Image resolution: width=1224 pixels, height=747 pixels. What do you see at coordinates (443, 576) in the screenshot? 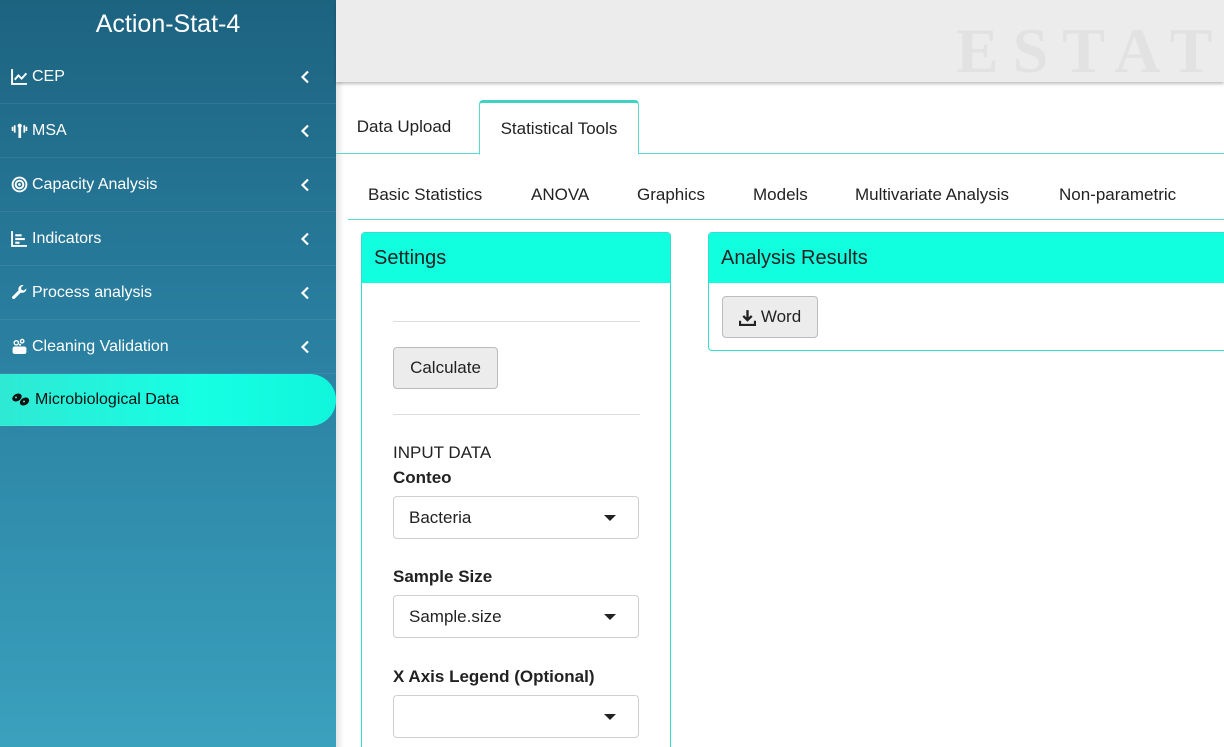
I see `sample-size-label: Sample Size` at bounding box center [443, 576].